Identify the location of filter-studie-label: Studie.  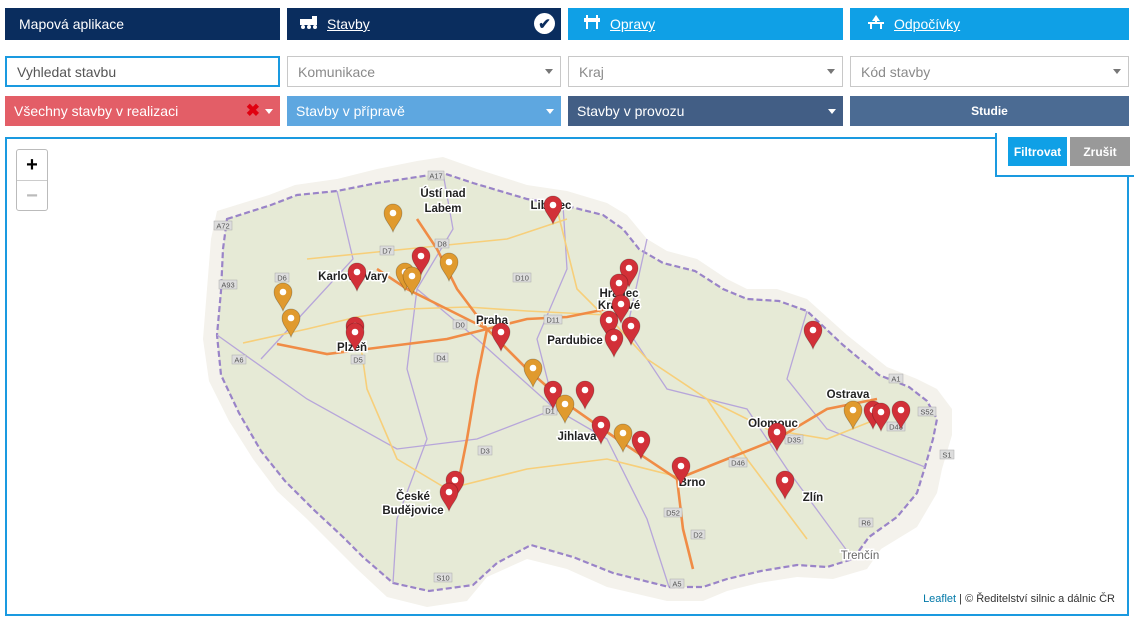
(989, 111).